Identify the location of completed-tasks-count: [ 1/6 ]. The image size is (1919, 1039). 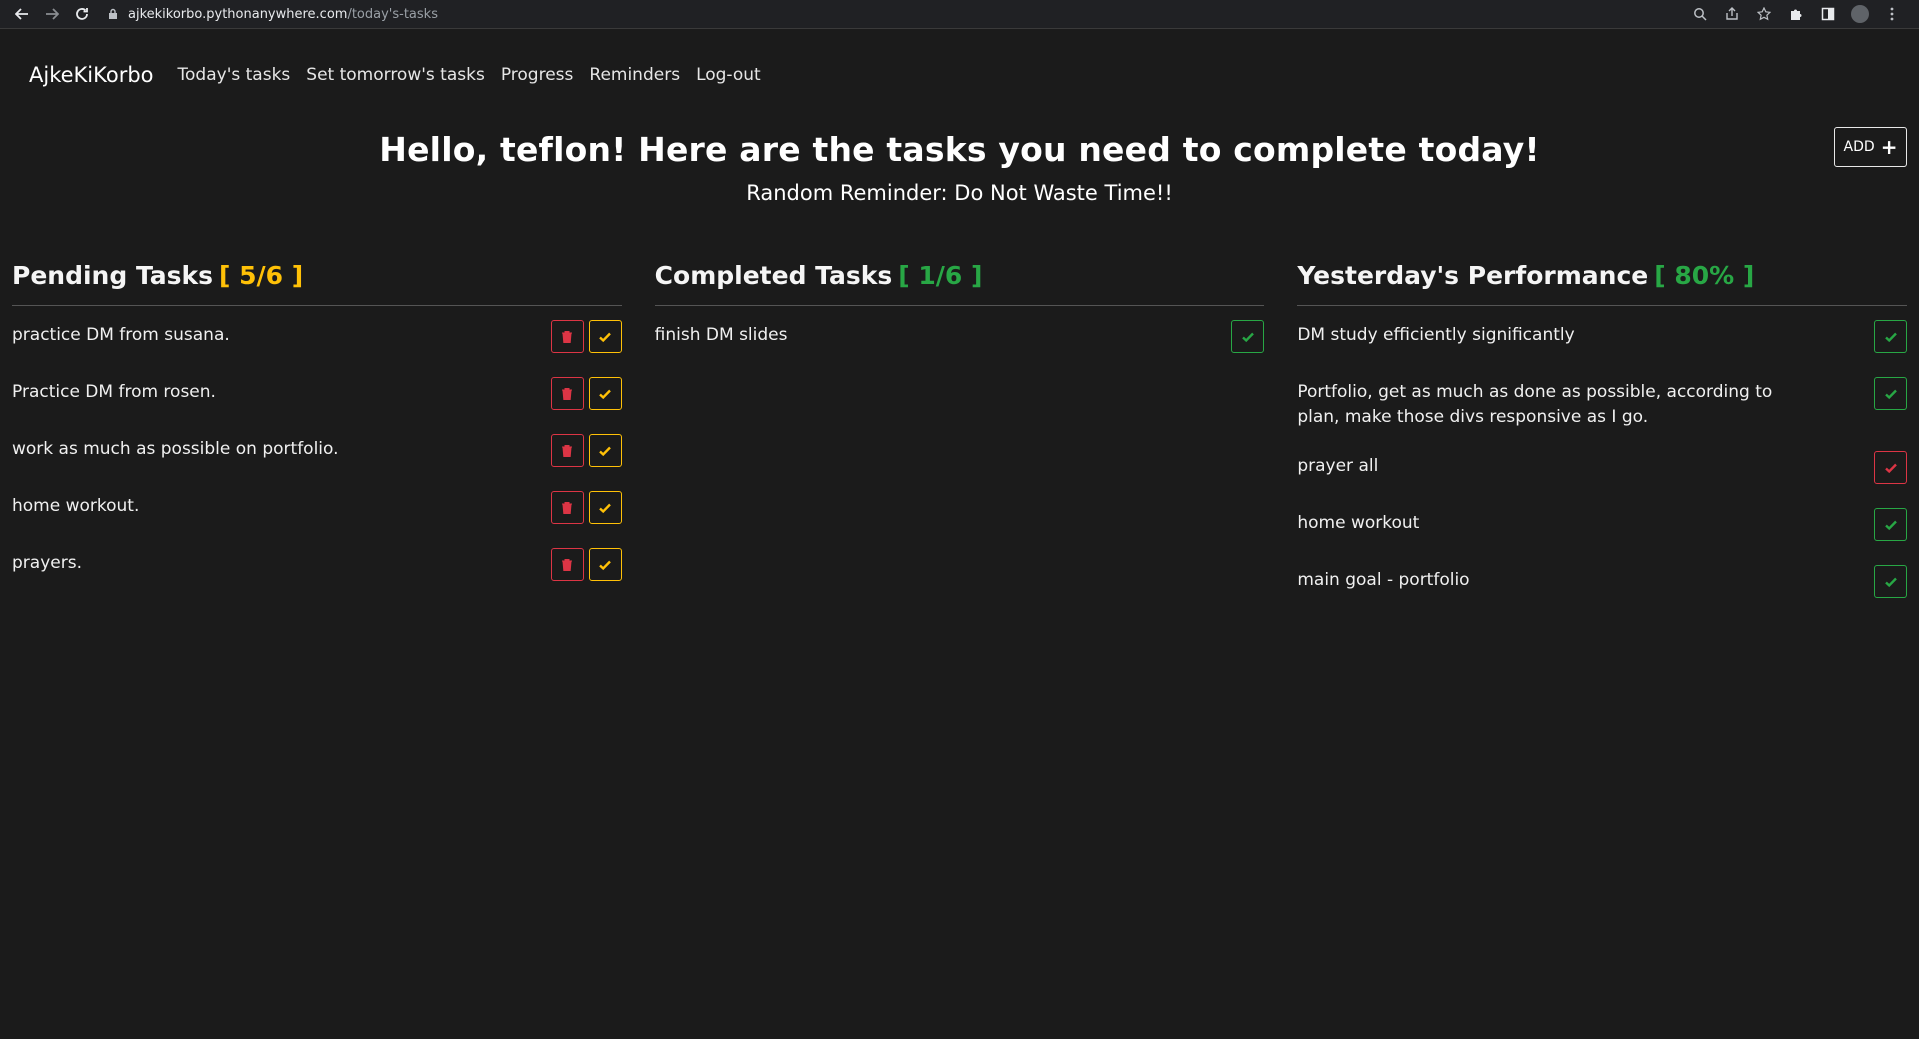
(940, 275).